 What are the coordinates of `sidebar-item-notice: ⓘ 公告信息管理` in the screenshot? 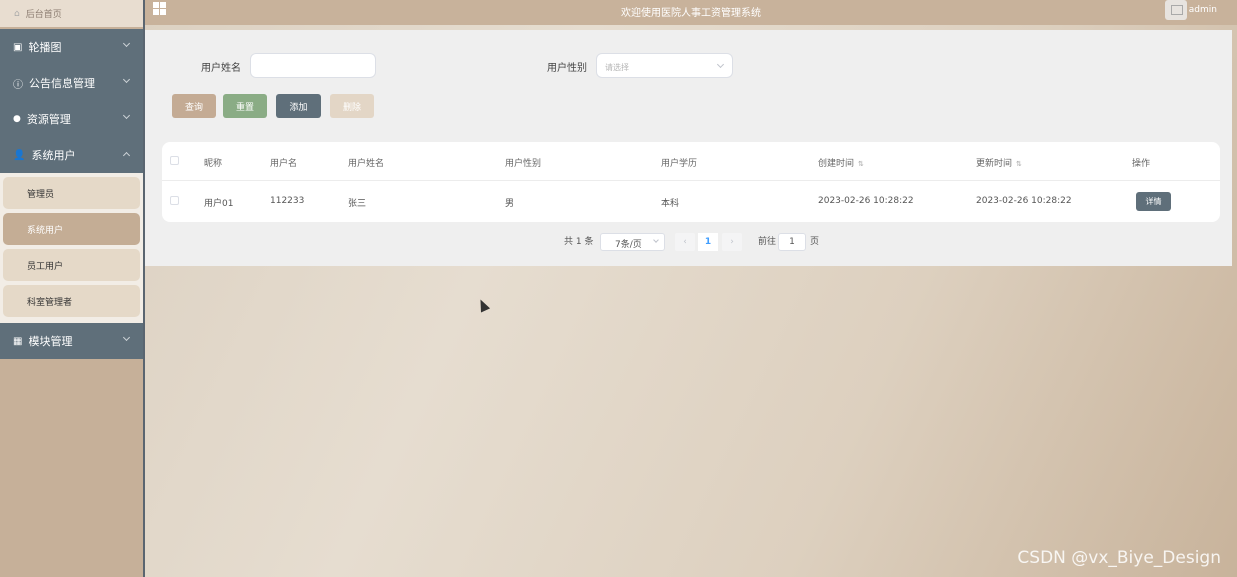 It's located at (71, 83).